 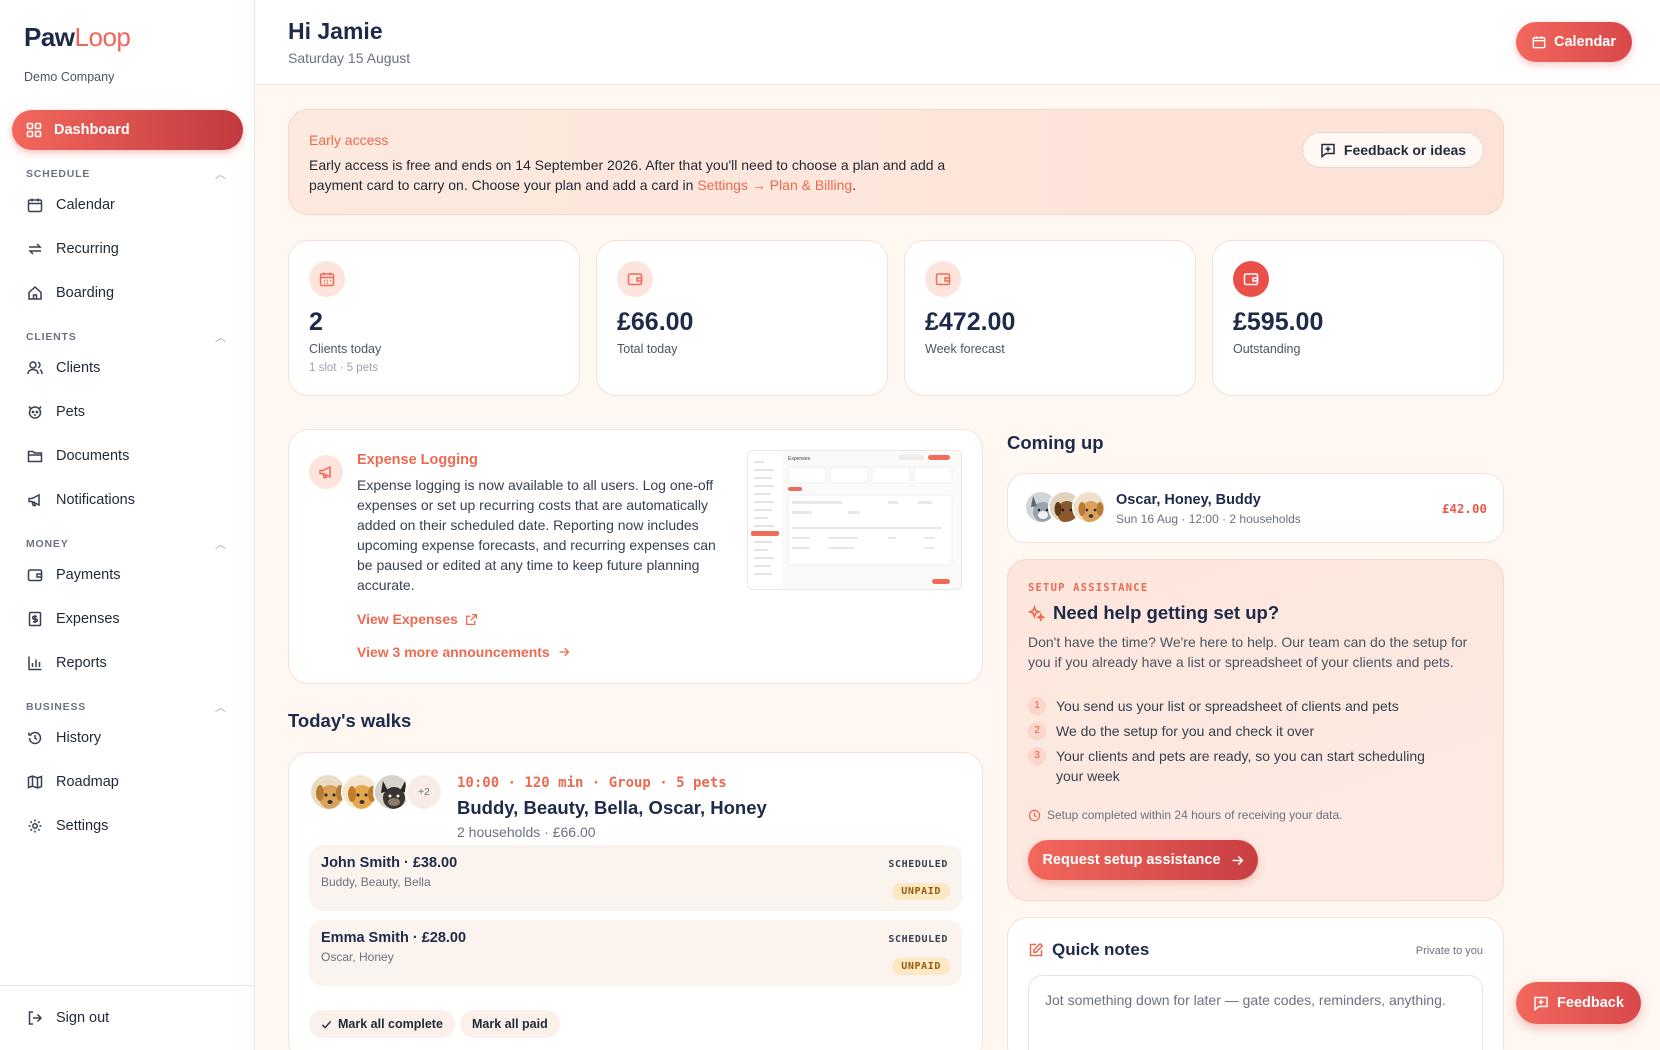 What do you see at coordinates (854, 185) in the screenshot?
I see `banner-text-end: .` at bounding box center [854, 185].